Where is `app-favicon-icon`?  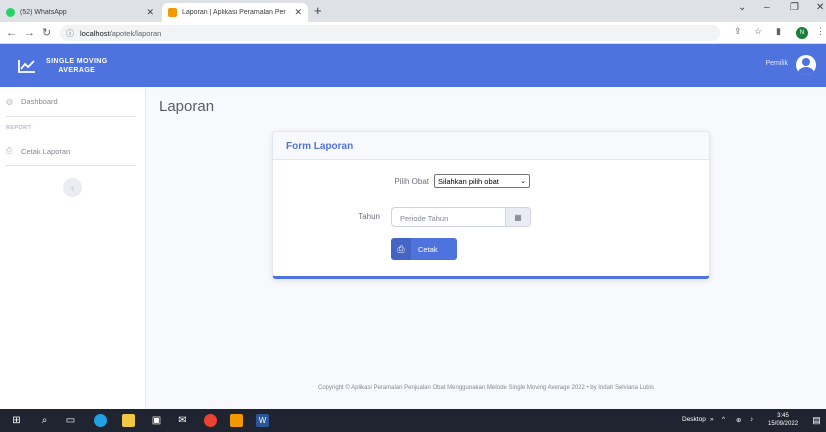
app-favicon-icon is located at coordinates (172, 12).